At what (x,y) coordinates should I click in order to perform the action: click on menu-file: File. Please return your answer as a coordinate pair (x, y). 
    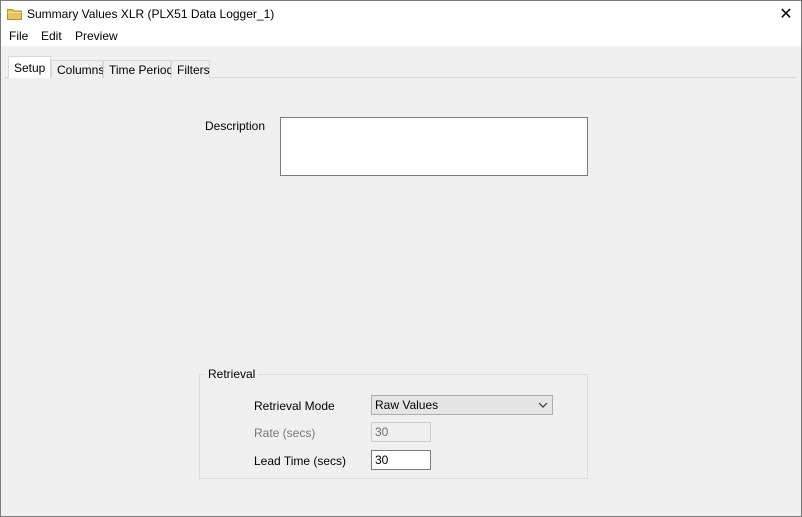
    Looking at the image, I should click on (18, 36).